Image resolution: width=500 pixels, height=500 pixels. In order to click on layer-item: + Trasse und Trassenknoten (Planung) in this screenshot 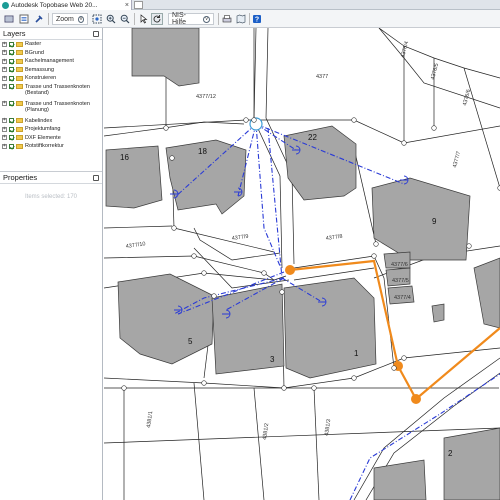, I will do `click(51, 108)`.